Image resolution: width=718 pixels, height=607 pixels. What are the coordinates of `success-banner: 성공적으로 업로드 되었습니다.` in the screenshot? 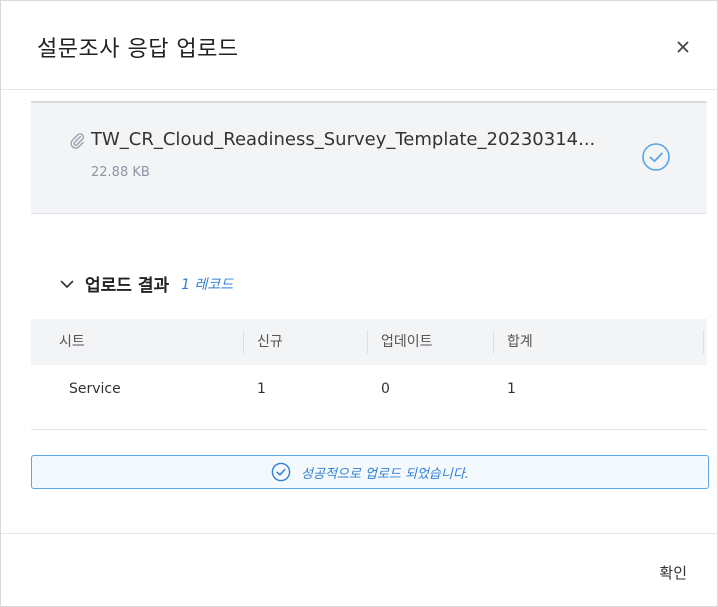 It's located at (370, 472).